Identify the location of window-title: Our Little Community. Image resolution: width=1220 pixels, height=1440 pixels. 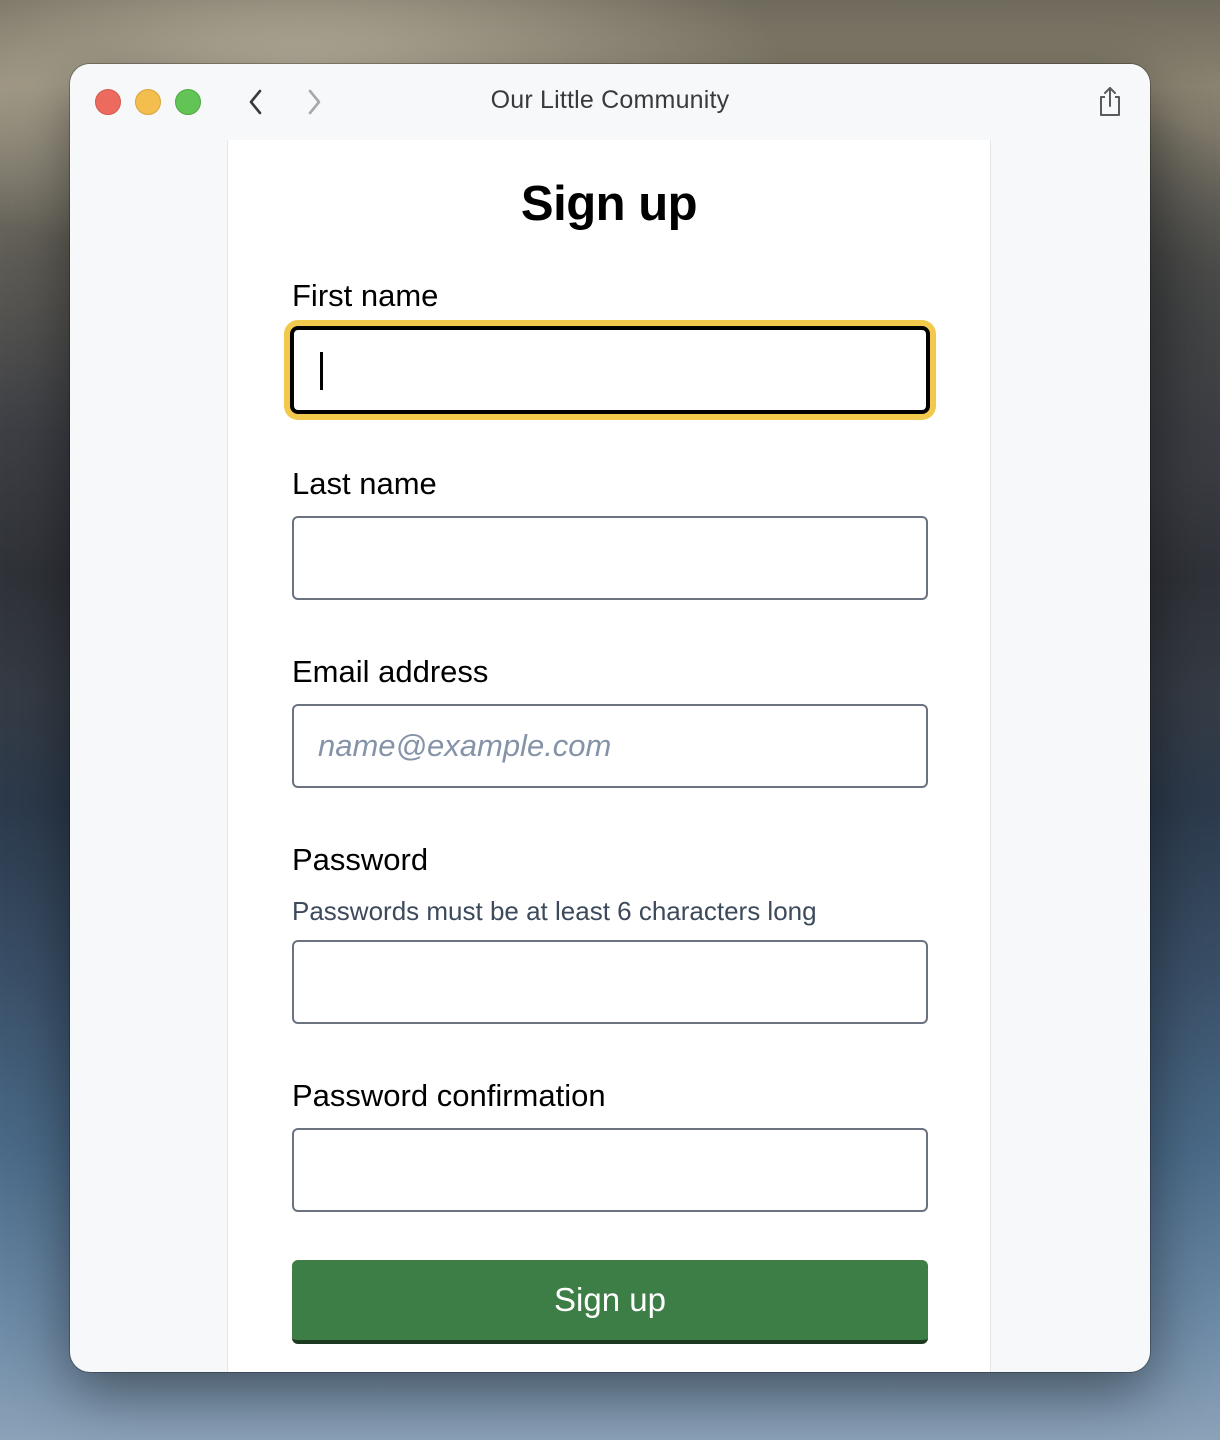
(610, 100).